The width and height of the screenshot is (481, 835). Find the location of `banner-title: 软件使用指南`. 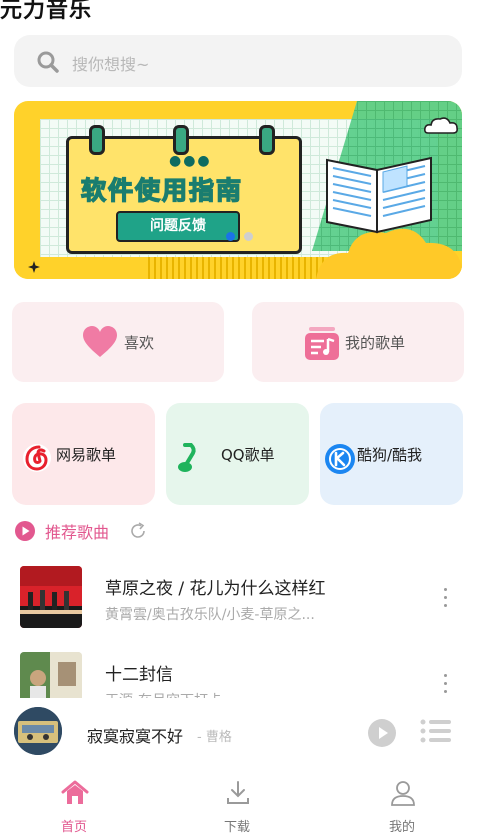

banner-title: 软件使用指南 is located at coordinates (162, 190).